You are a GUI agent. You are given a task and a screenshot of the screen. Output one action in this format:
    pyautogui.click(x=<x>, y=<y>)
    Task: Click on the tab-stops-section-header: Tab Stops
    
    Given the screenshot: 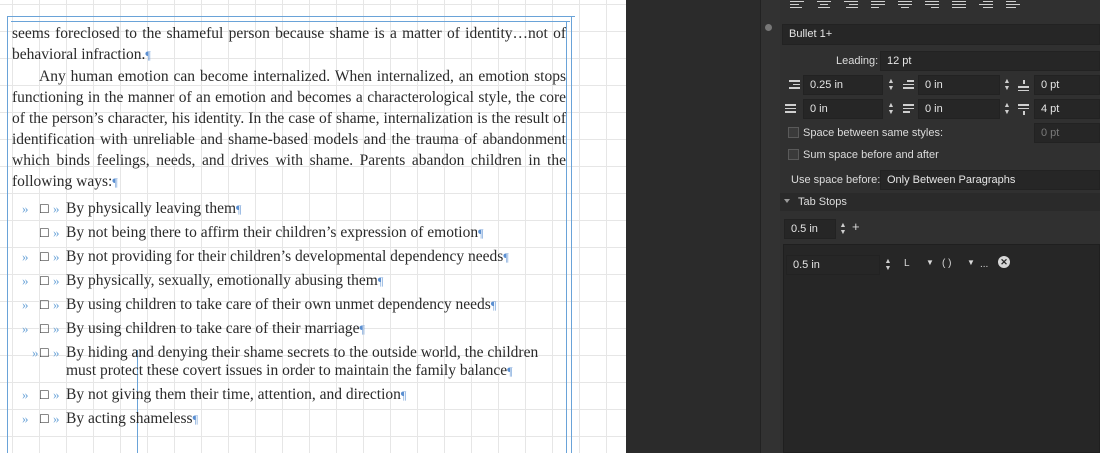 What is the action you would take?
    pyautogui.click(x=940, y=202)
    